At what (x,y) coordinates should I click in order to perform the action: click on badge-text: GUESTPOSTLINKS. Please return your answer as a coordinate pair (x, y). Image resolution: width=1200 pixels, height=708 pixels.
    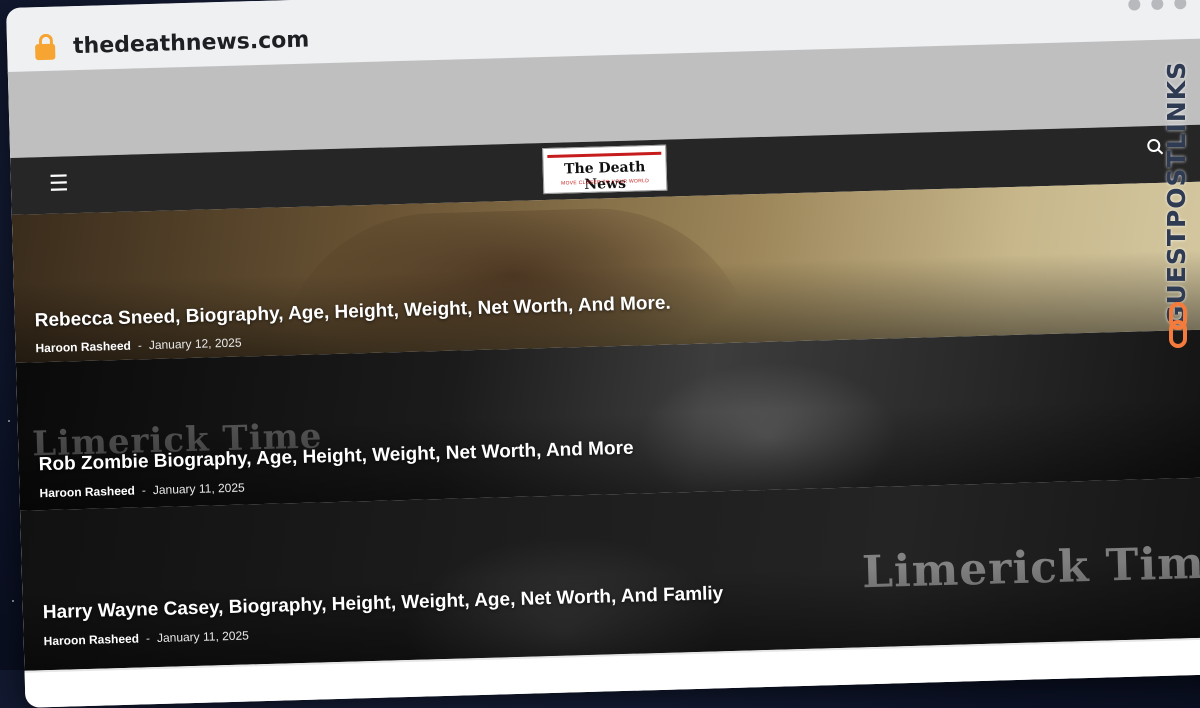
    Looking at the image, I should click on (1179, 191).